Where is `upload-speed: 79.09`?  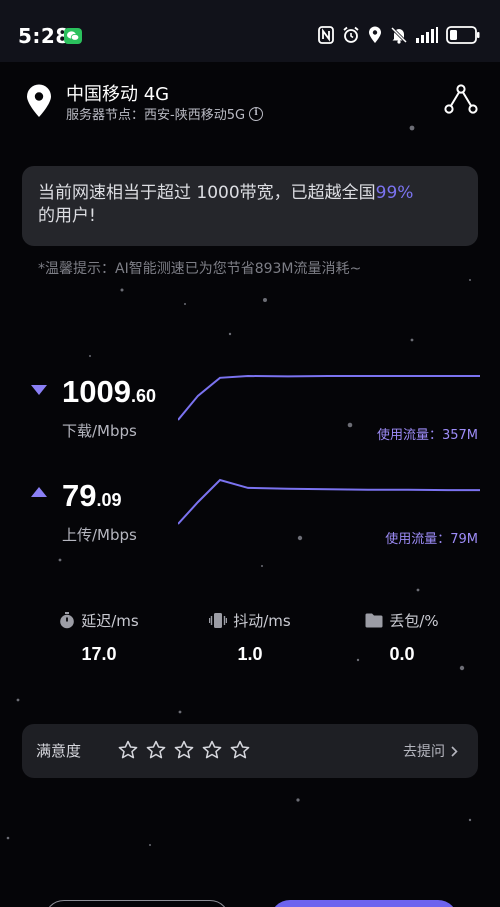
upload-speed: 79.09 is located at coordinates (92, 496).